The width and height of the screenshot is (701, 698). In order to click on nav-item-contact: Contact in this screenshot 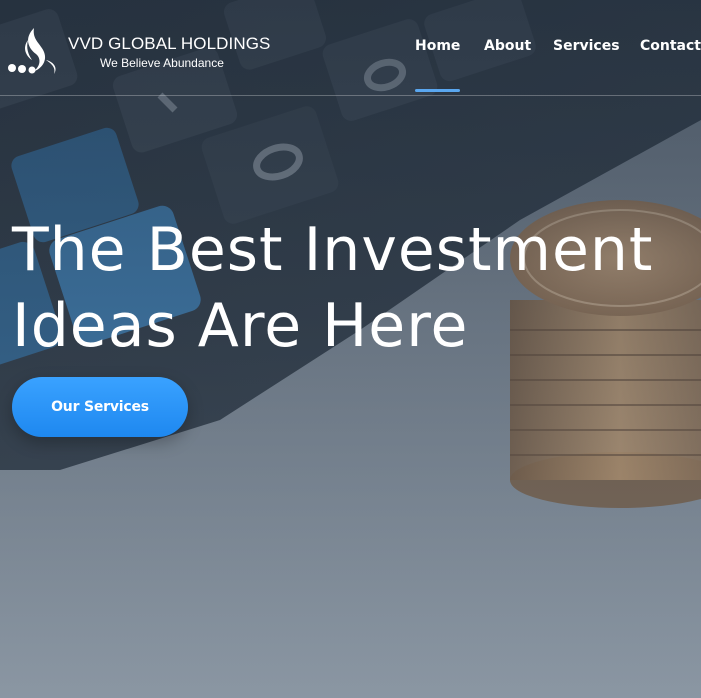, I will do `click(670, 46)`.